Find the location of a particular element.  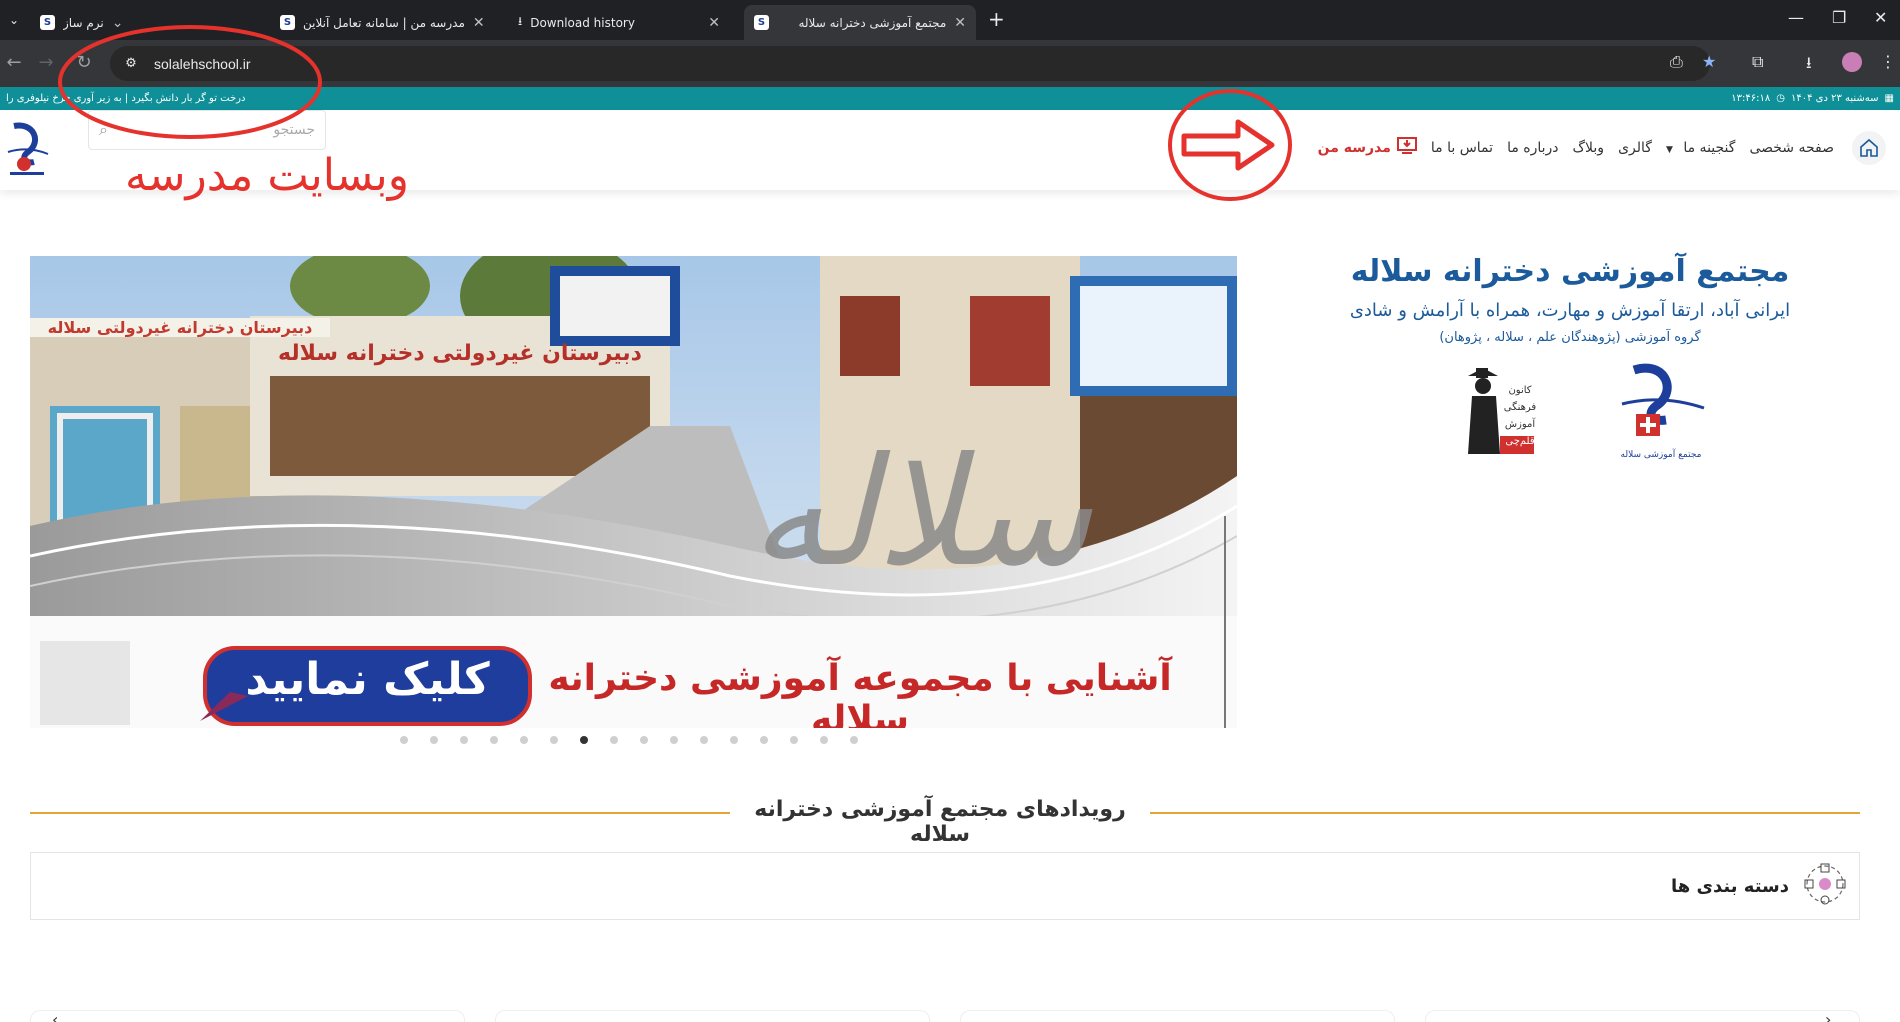

chevron-down-icon: ⌄ is located at coordinates (118, 23).